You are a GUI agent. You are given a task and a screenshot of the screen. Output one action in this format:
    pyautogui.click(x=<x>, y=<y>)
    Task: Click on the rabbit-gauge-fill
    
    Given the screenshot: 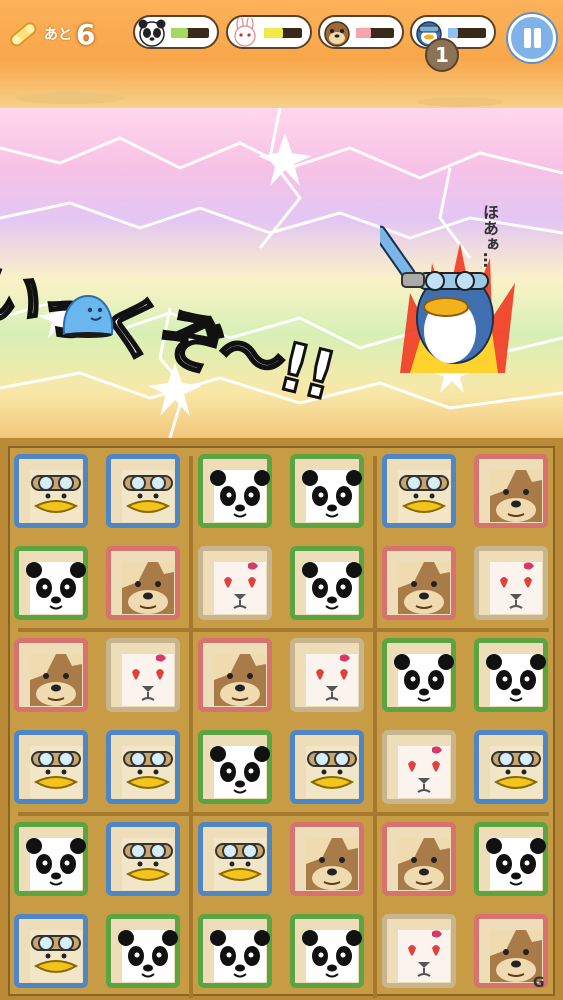 What is the action you would take?
    pyautogui.click(x=273, y=33)
    